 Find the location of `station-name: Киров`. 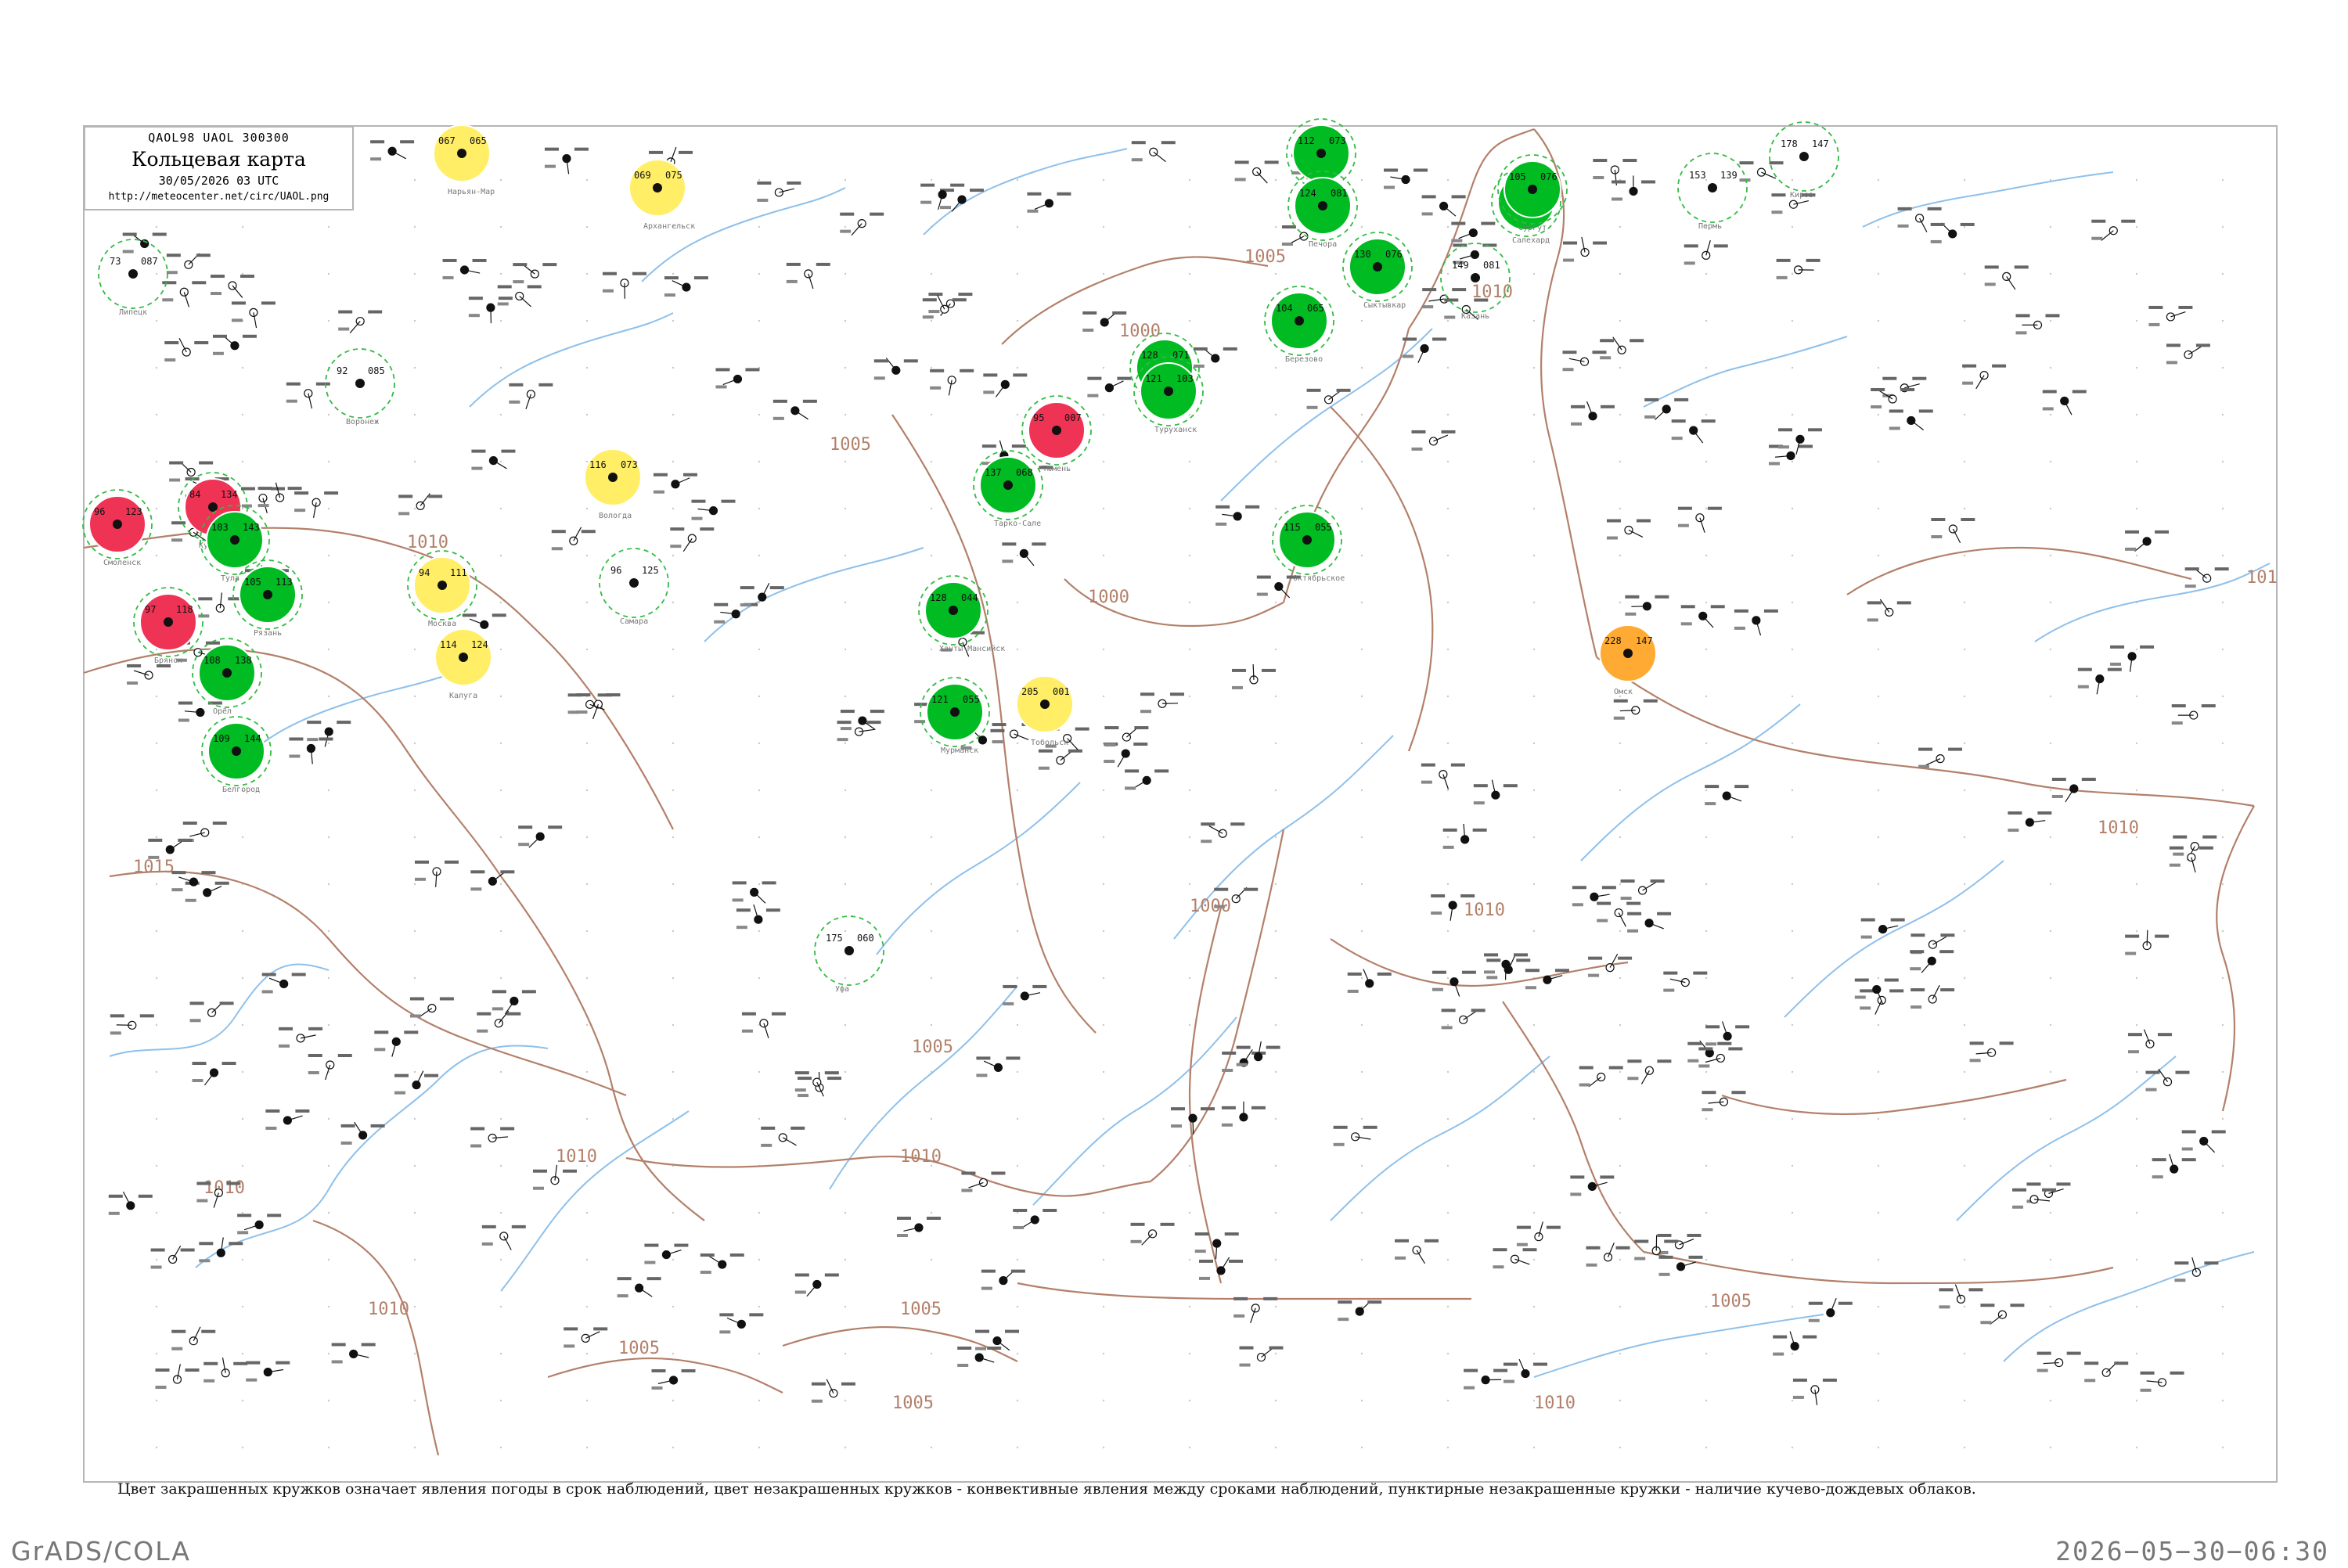

station-name: Киров is located at coordinates (1801, 196).